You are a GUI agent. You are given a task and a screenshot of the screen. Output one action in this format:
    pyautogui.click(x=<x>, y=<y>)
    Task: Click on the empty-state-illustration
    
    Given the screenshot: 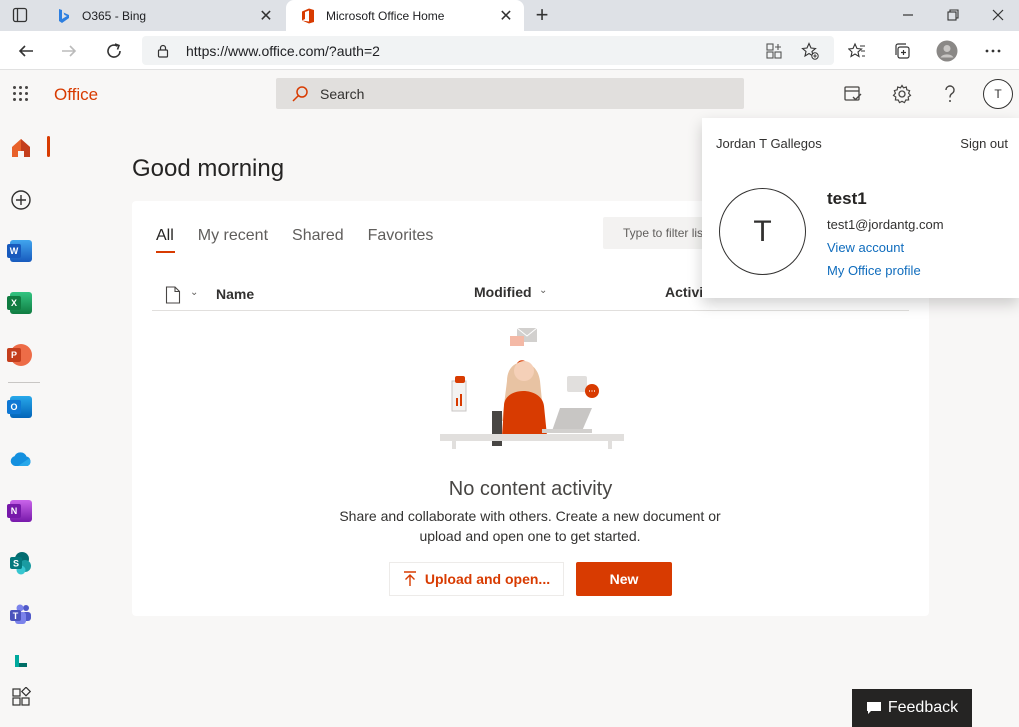 What is the action you would take?
    pyautogui.click(x=532, y=388)
    